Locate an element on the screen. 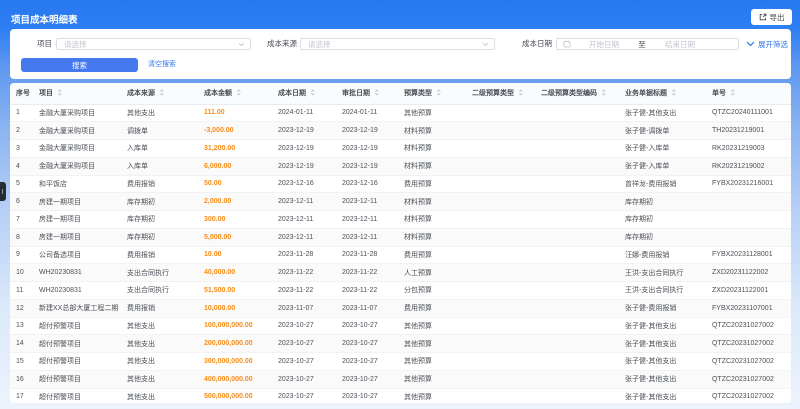  cell-序号: 9 is located at coordinates (21, 255).